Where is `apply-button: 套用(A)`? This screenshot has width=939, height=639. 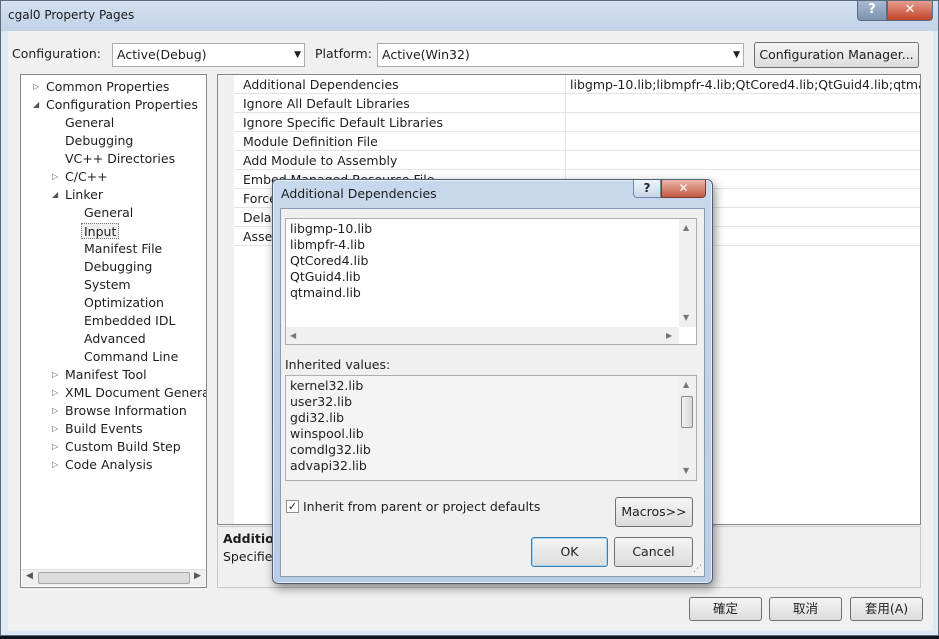
apply-button: 套用(A) is located at coordinates (886, 609).